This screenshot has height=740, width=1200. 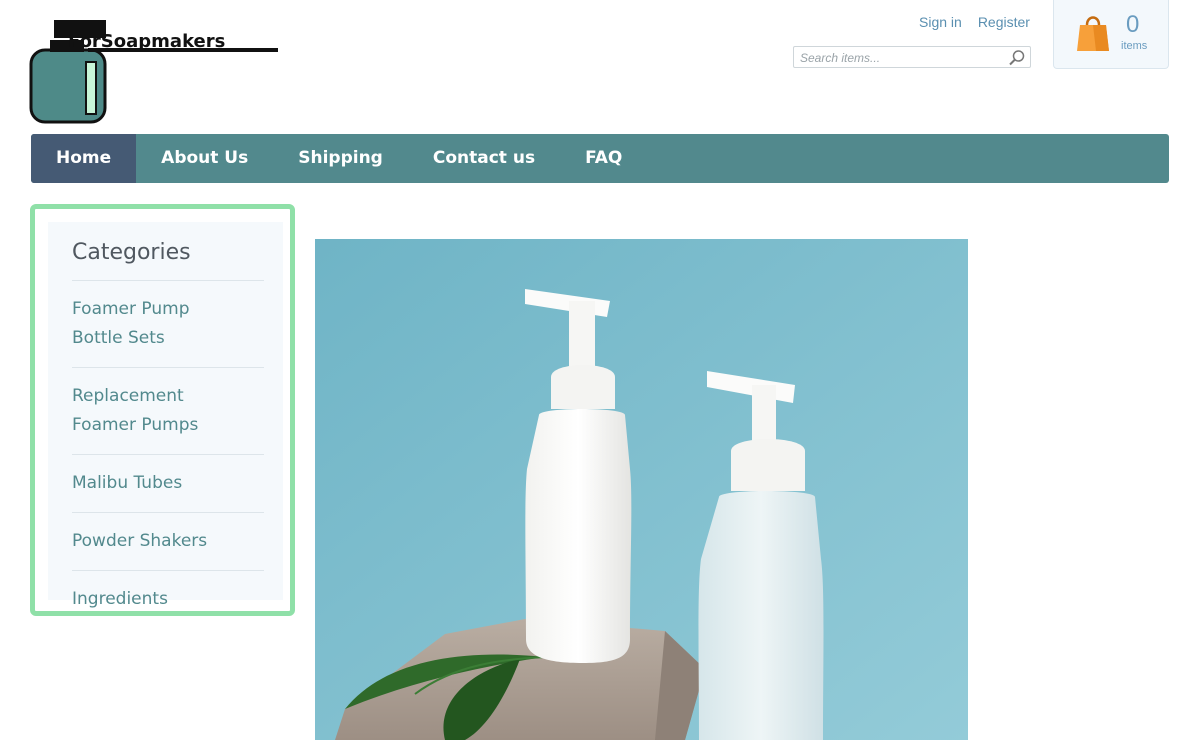 I want to click on cart-label: items, so click(x=1134, y=46).